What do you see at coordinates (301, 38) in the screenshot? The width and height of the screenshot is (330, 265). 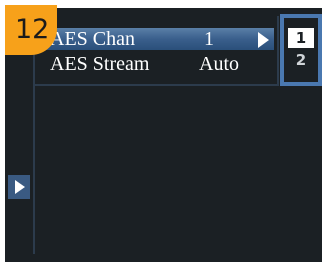 I see `submenu-option-1: 1` at bounding box center [301, 38].